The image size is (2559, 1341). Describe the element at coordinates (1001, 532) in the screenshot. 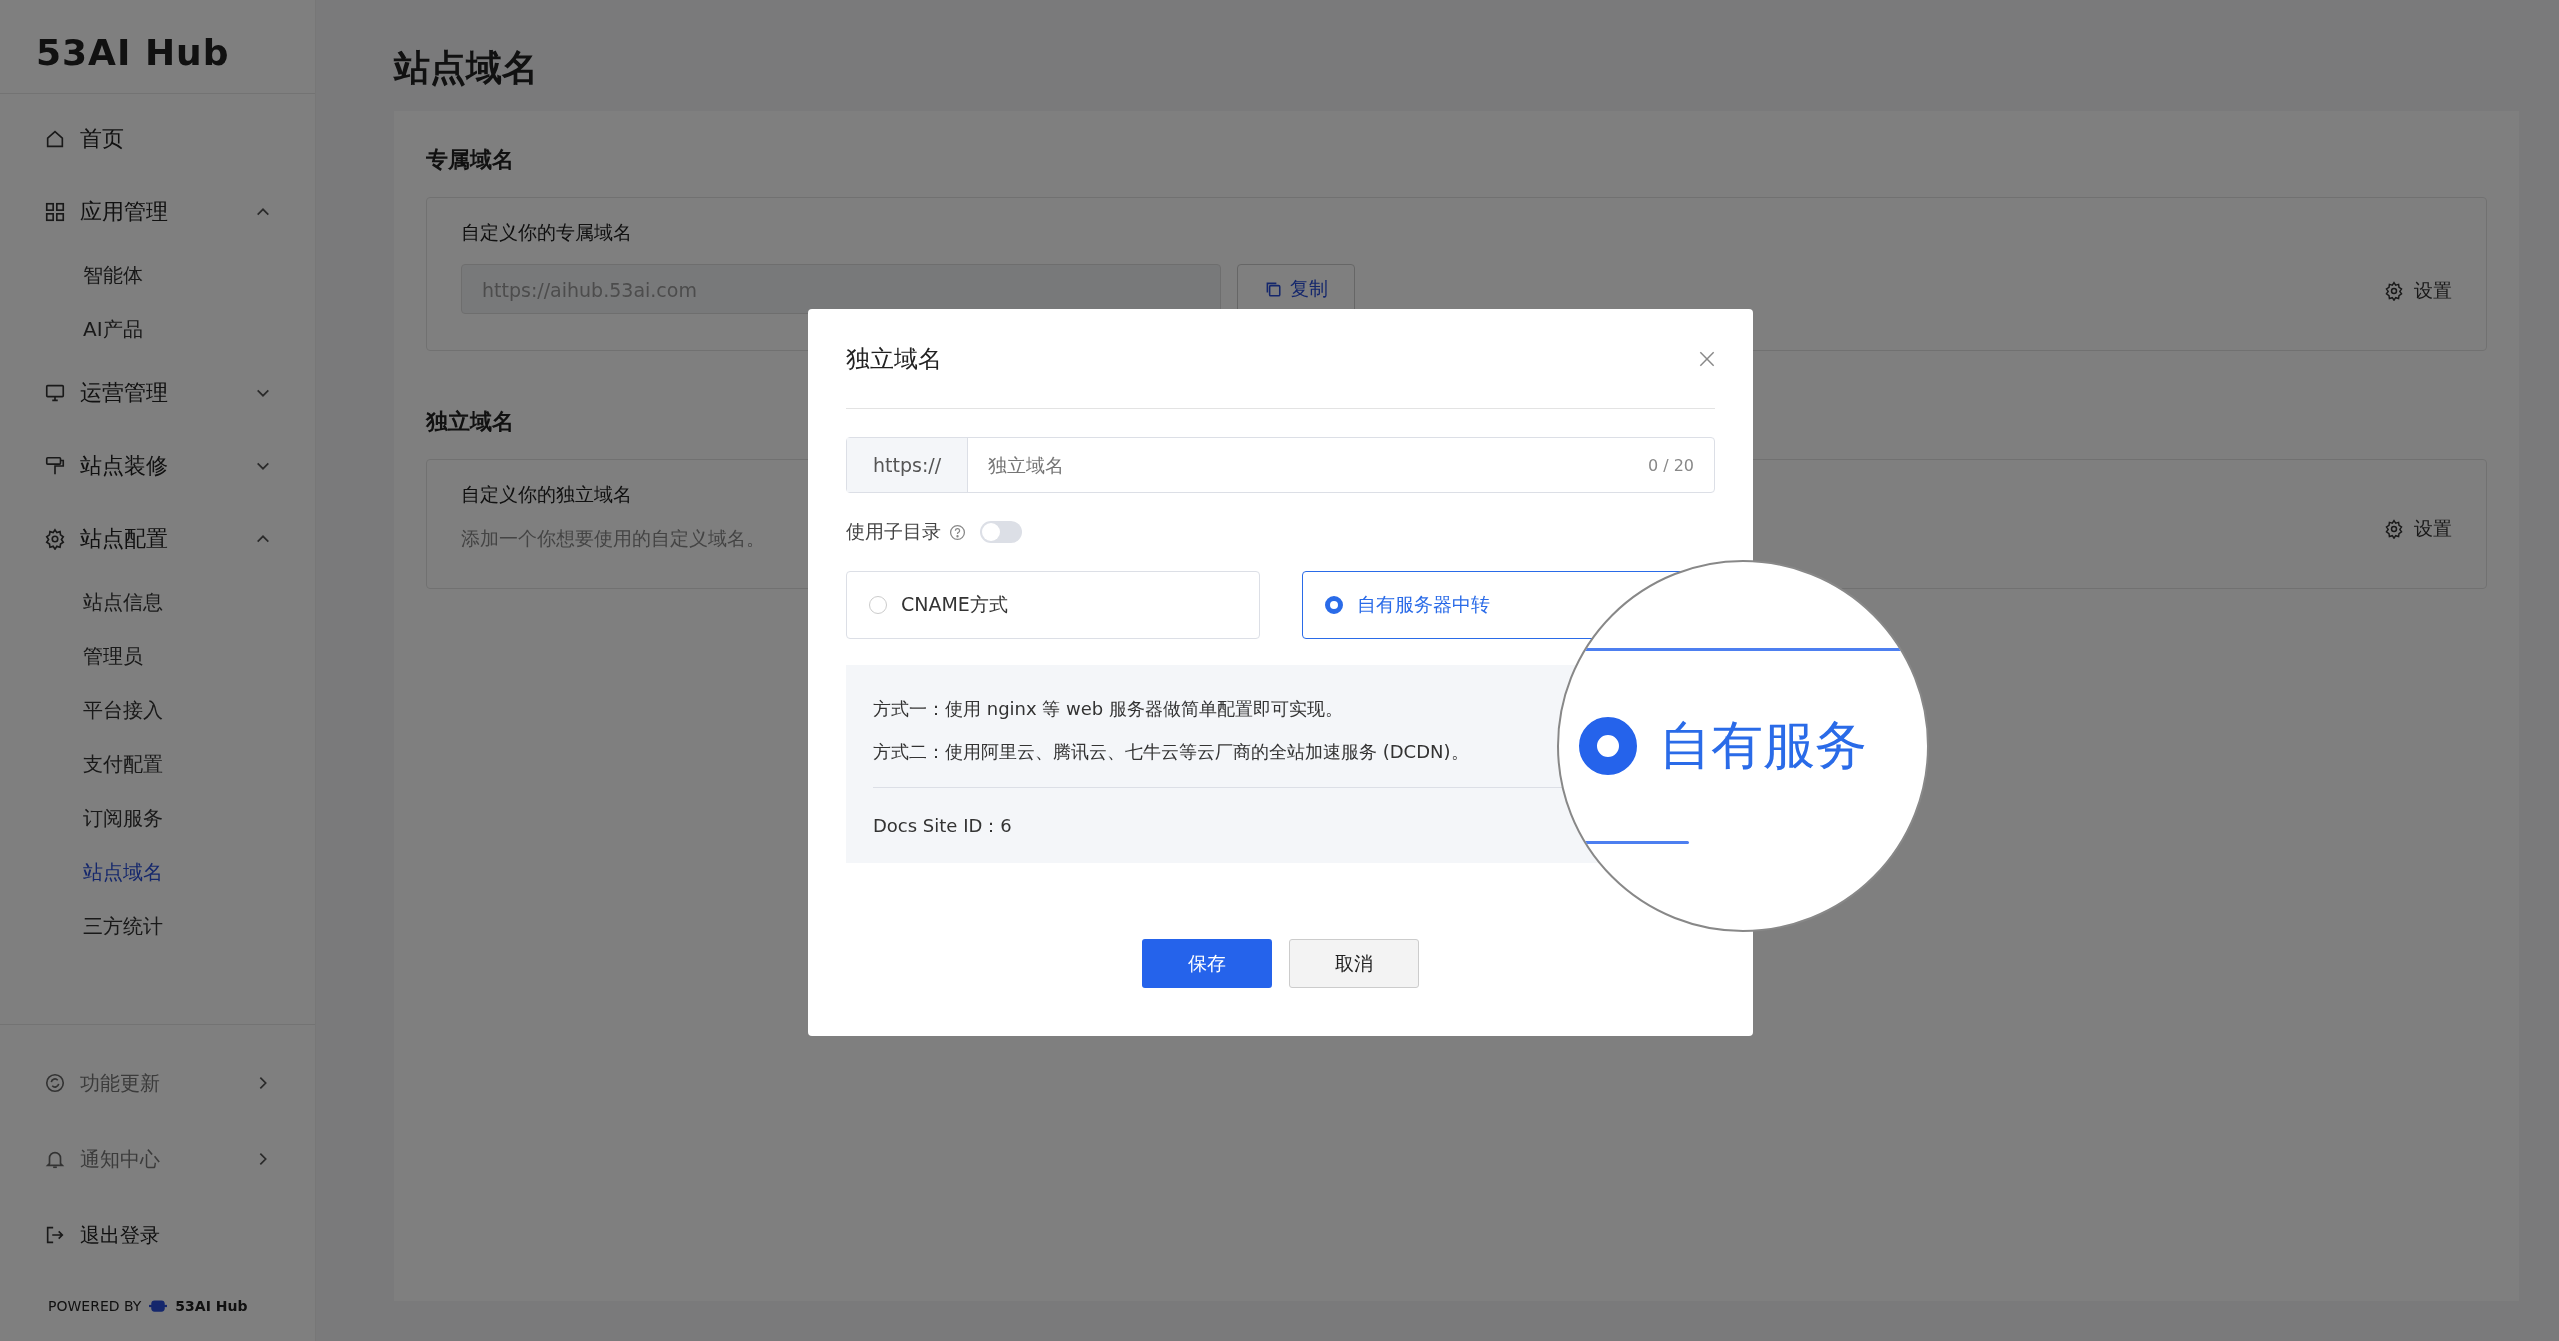

I see `toggle-switch` at that location.